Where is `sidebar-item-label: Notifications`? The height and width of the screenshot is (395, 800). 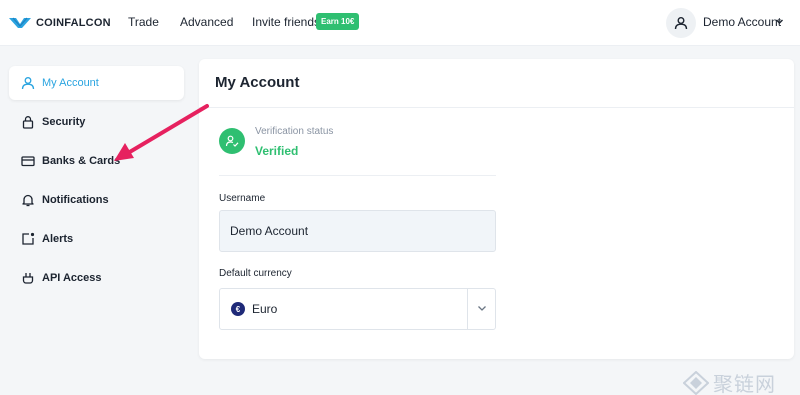
sidebar-item-label: Notifications is located at coordinates (75, 200).